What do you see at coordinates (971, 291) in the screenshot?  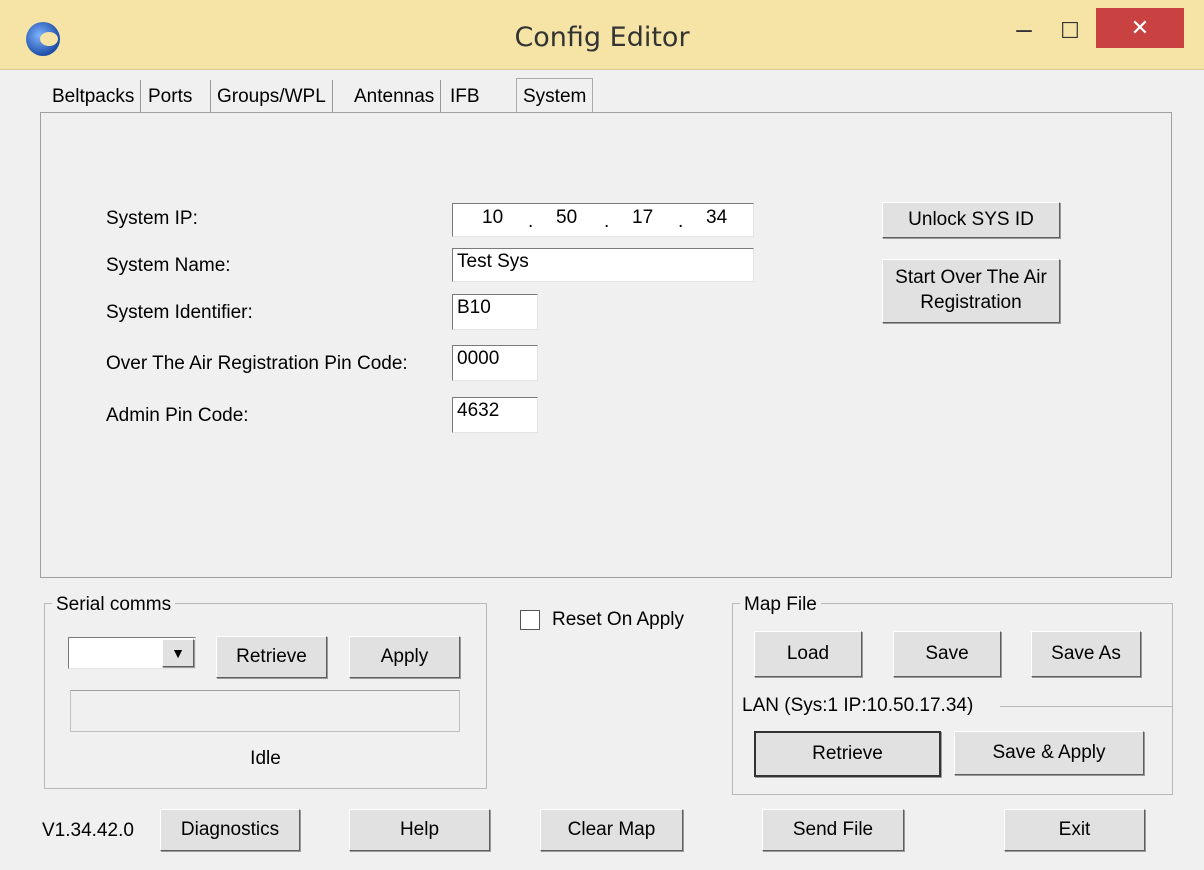 I see `start-ota-registration-button: Start Over The Air Registration` at bounding box center [971, 291].